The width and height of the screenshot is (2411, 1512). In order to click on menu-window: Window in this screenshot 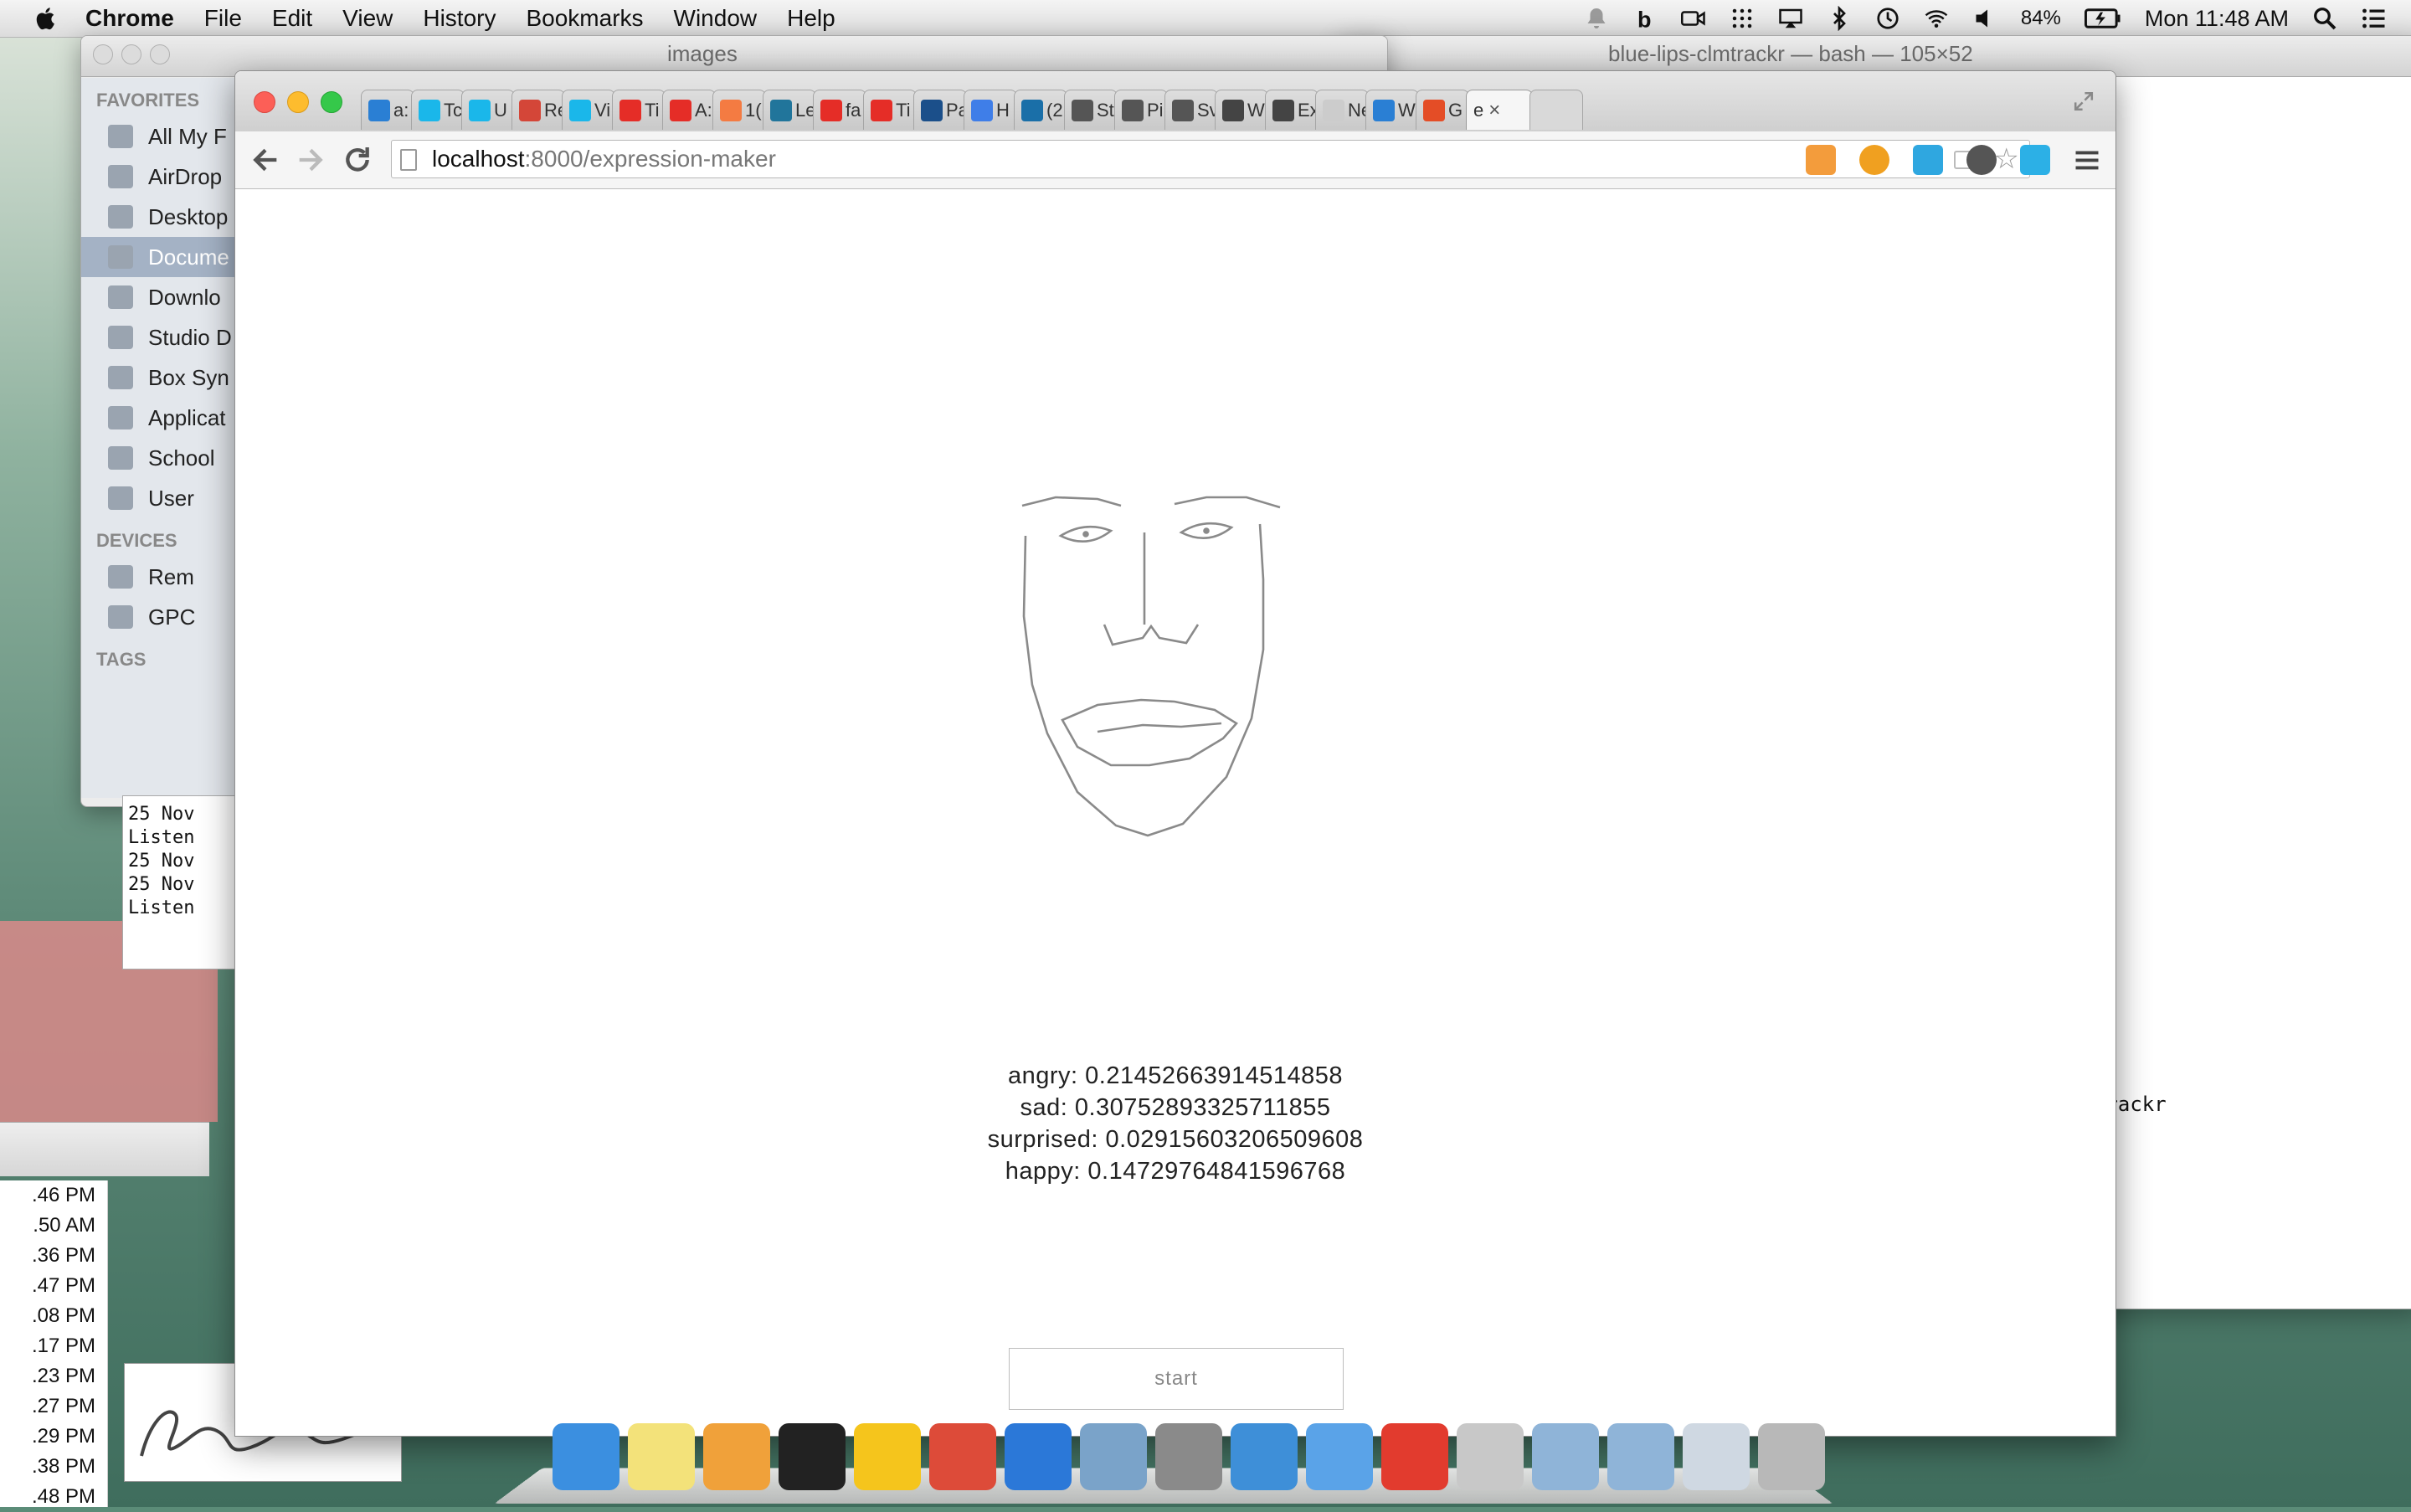, I will do `click(716, 18)`.